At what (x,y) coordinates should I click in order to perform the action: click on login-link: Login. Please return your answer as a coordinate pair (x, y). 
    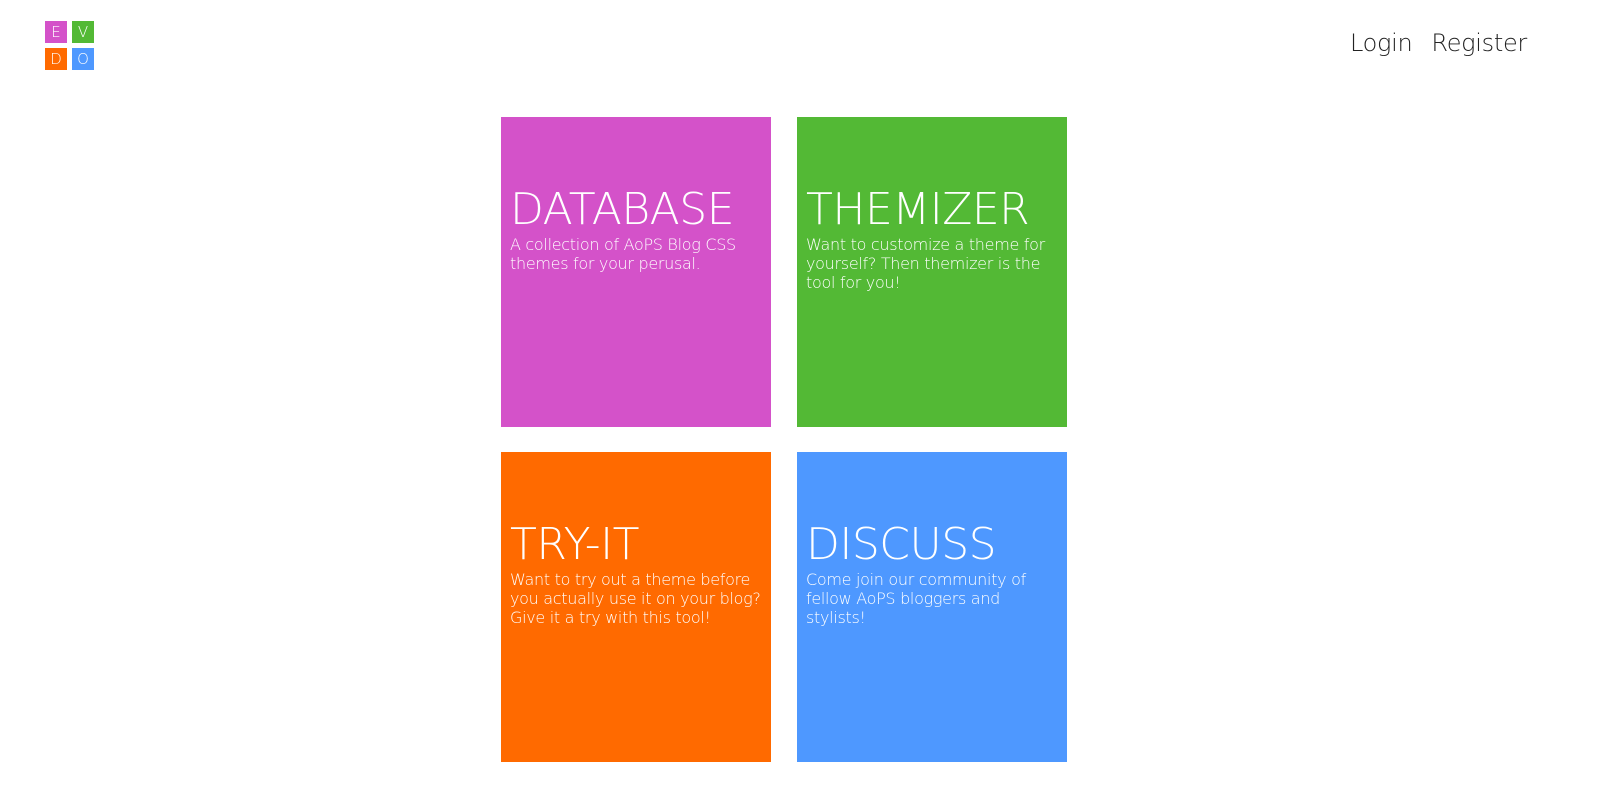
    Looking at the image, I should click on (1381, 43).